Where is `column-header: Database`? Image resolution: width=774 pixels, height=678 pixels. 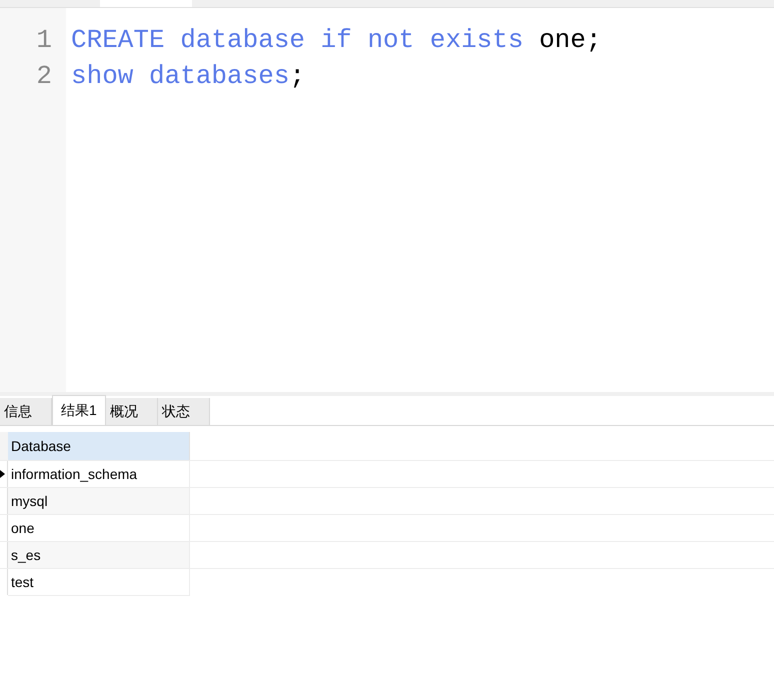
column-header: Database is located at coordinates (99, 446).